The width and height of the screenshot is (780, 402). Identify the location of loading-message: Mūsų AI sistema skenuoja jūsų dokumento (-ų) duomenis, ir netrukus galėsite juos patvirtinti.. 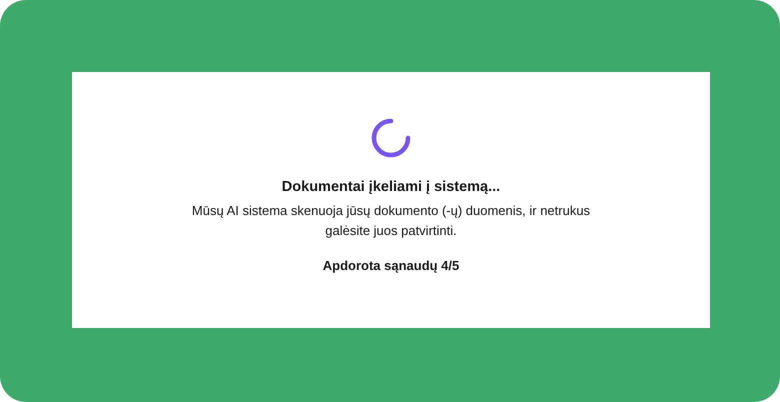
(391, 221).